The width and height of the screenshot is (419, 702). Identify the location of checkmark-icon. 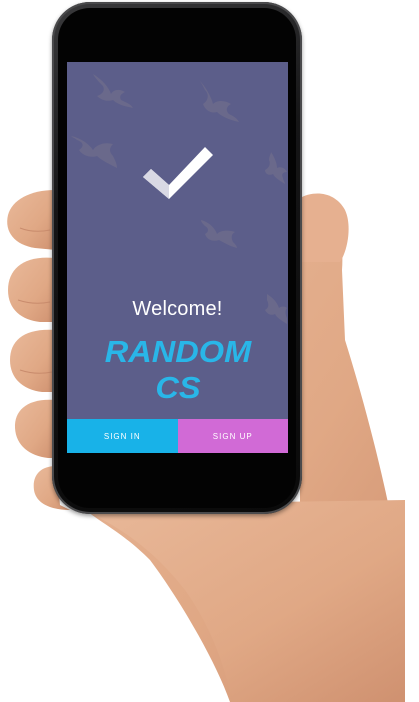
(178, 173).